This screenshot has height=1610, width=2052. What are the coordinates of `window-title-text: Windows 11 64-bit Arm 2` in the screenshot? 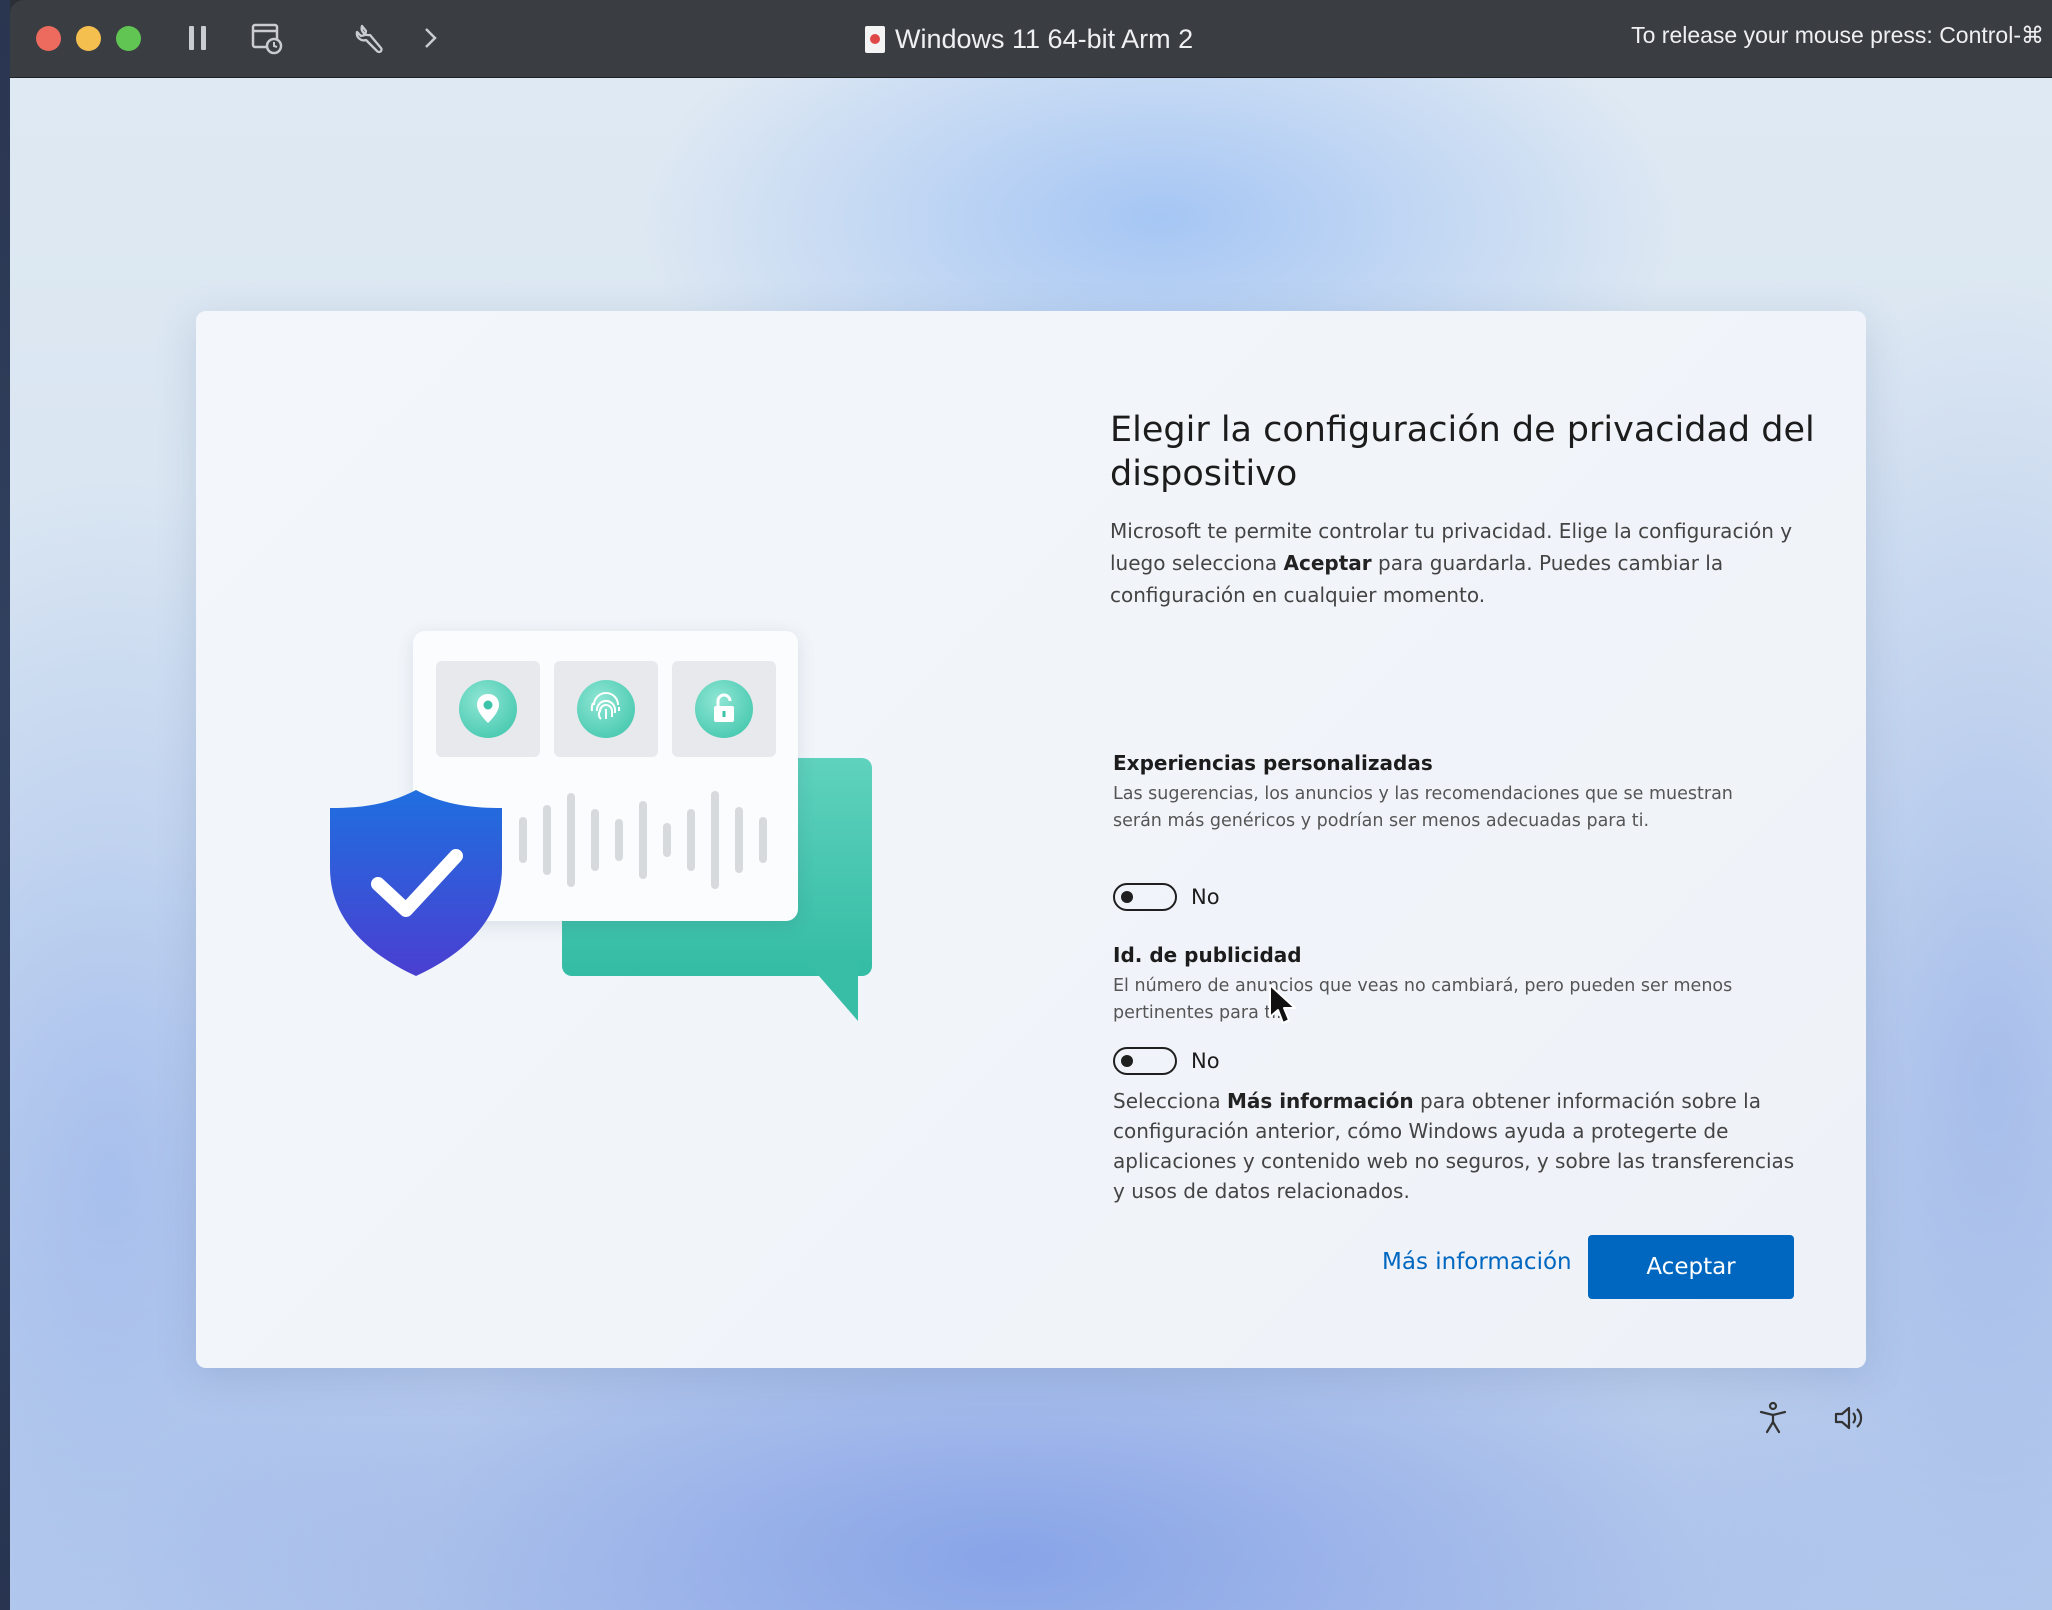 It's located at (1044, 38).